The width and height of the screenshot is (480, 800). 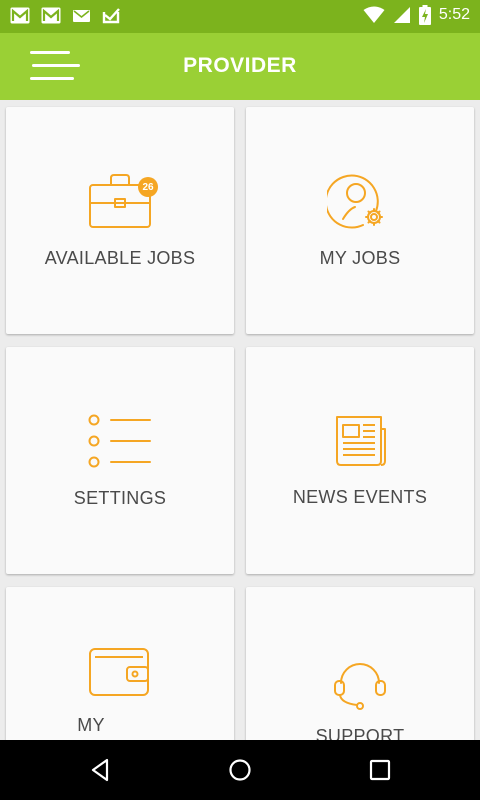 What do you see at coordinates (120, 498) in the screenshot?
I see `tile-label: SETTINGS` at bounding box center [120, 498].